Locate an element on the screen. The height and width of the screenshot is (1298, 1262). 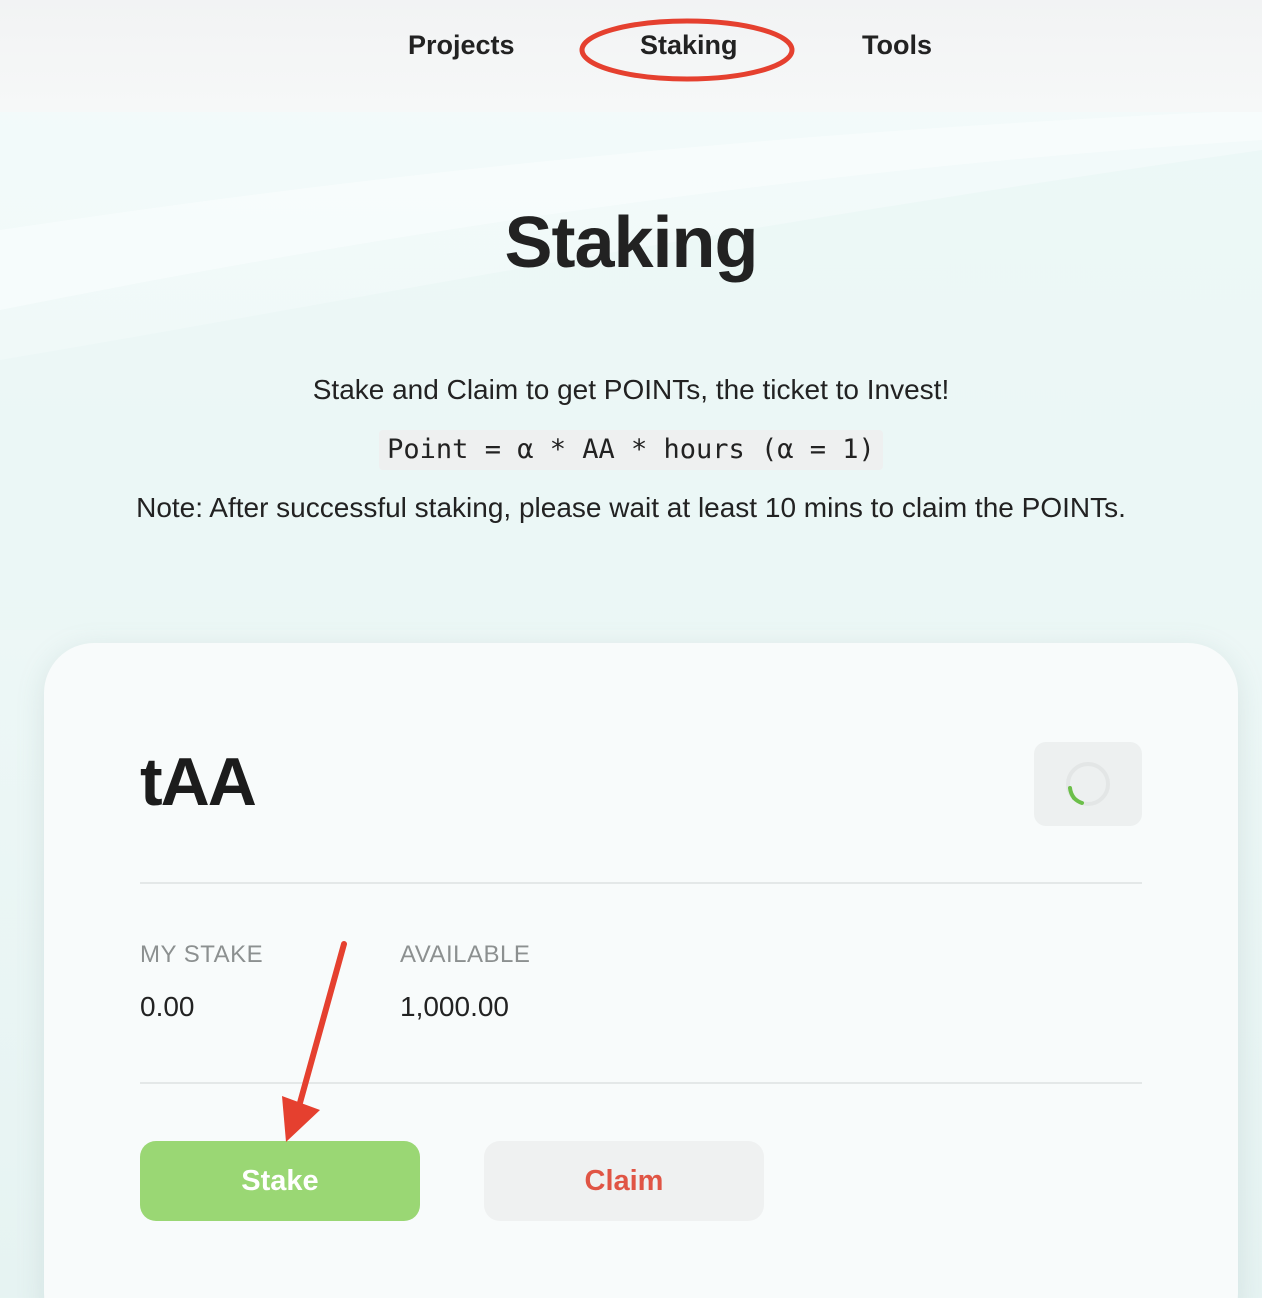
token-name: tAA is located at coordinates (198, 782).